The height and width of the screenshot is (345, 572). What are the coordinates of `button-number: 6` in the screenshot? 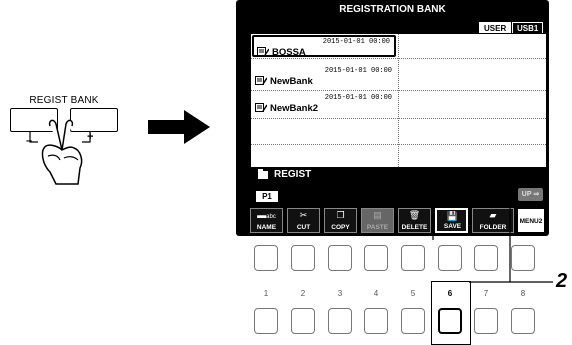 It's located at (450, 293).